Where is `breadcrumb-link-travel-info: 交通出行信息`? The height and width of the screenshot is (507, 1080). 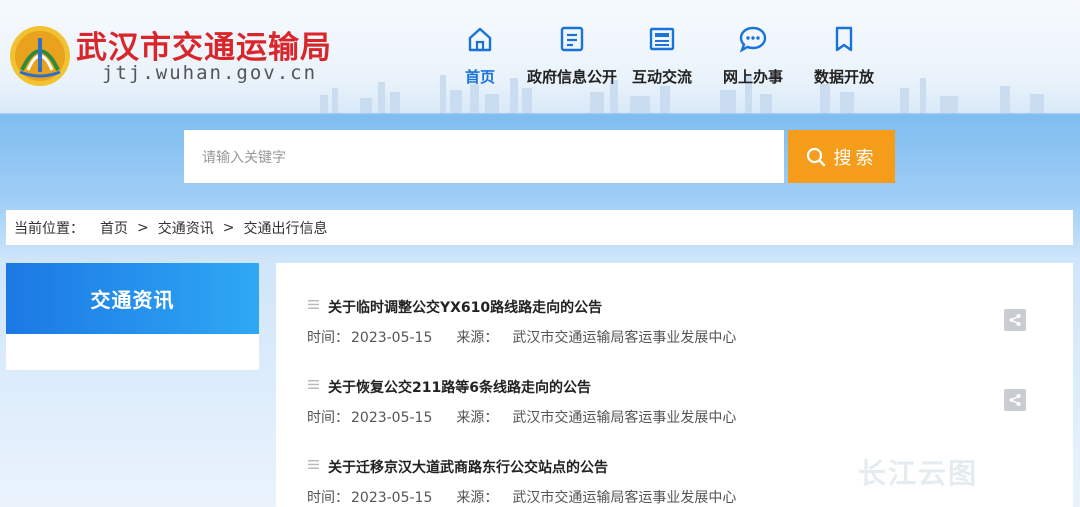 breadcrumb-link-travel-info: 交通出行信息 is located at coordinates (285, 228).